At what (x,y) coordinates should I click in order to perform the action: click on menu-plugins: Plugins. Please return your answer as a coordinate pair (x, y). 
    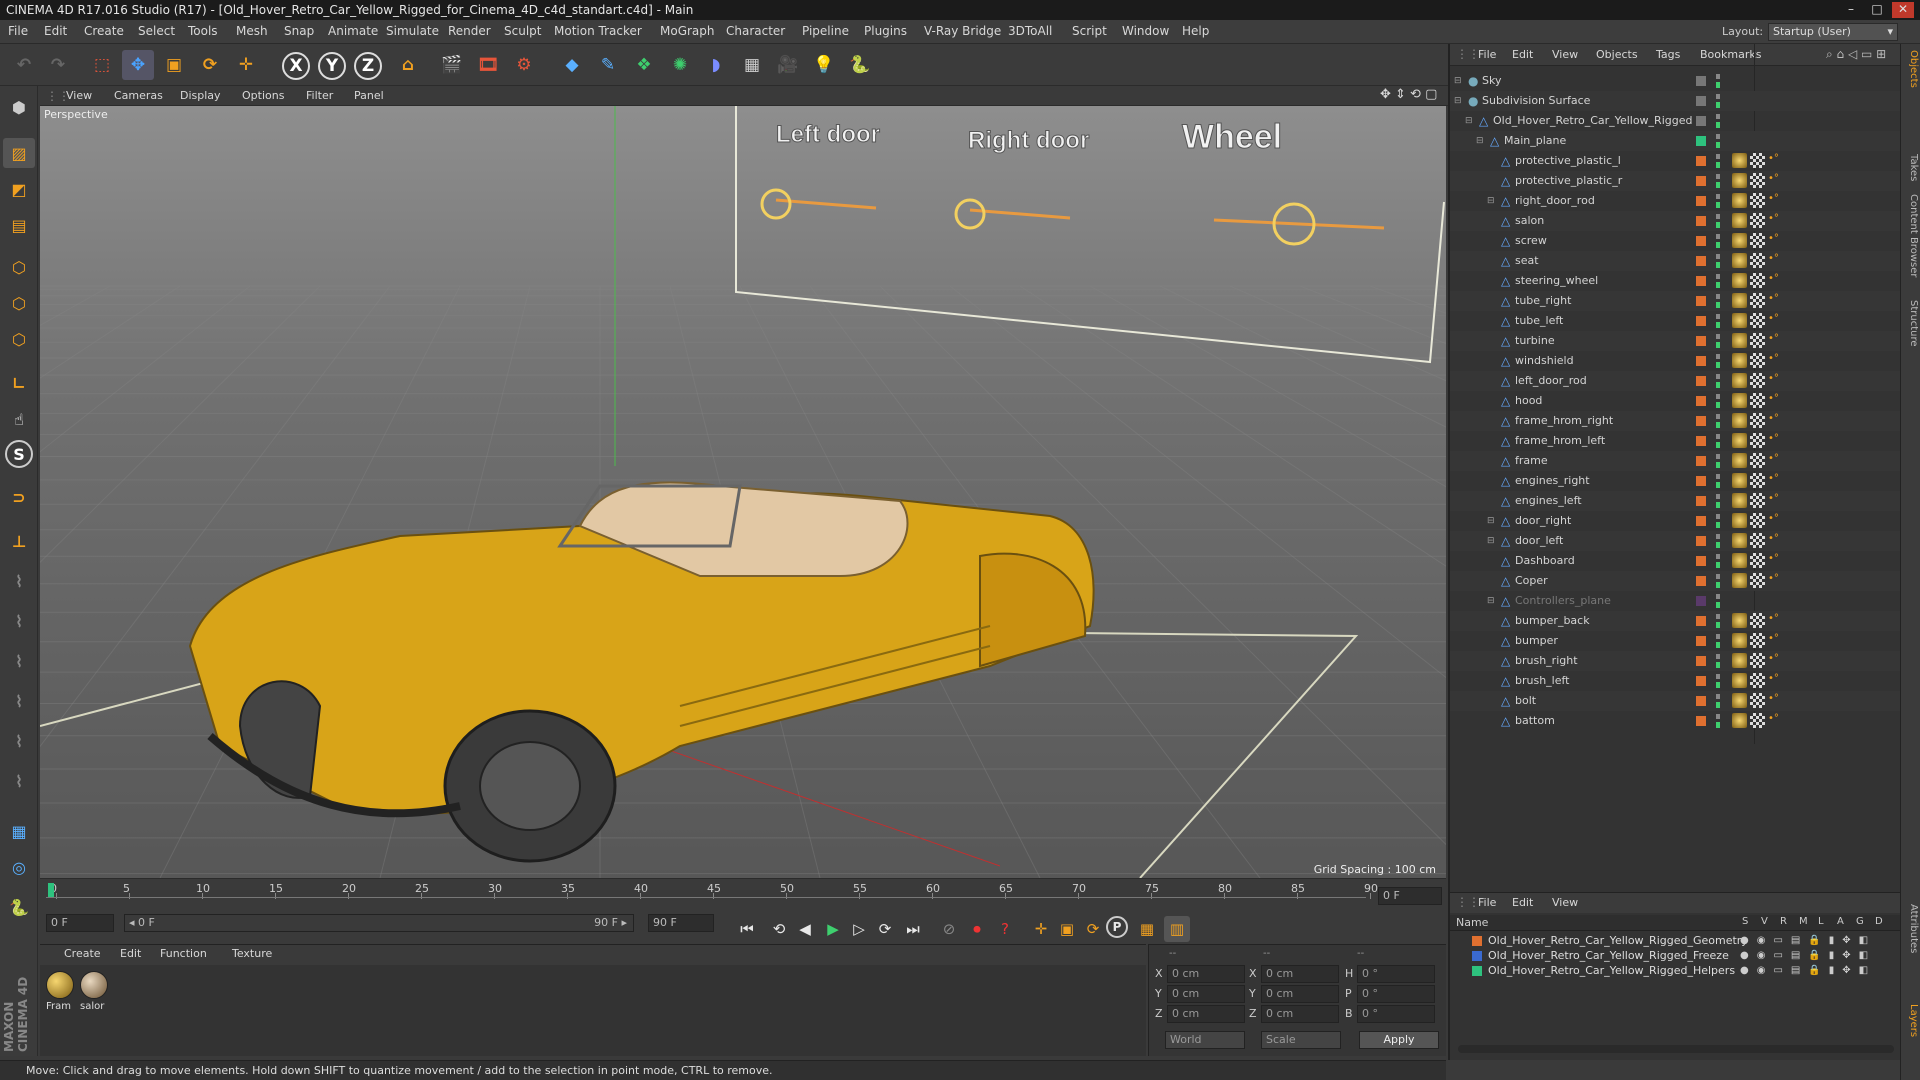
    Looking at the image, I should click on (885, 31).